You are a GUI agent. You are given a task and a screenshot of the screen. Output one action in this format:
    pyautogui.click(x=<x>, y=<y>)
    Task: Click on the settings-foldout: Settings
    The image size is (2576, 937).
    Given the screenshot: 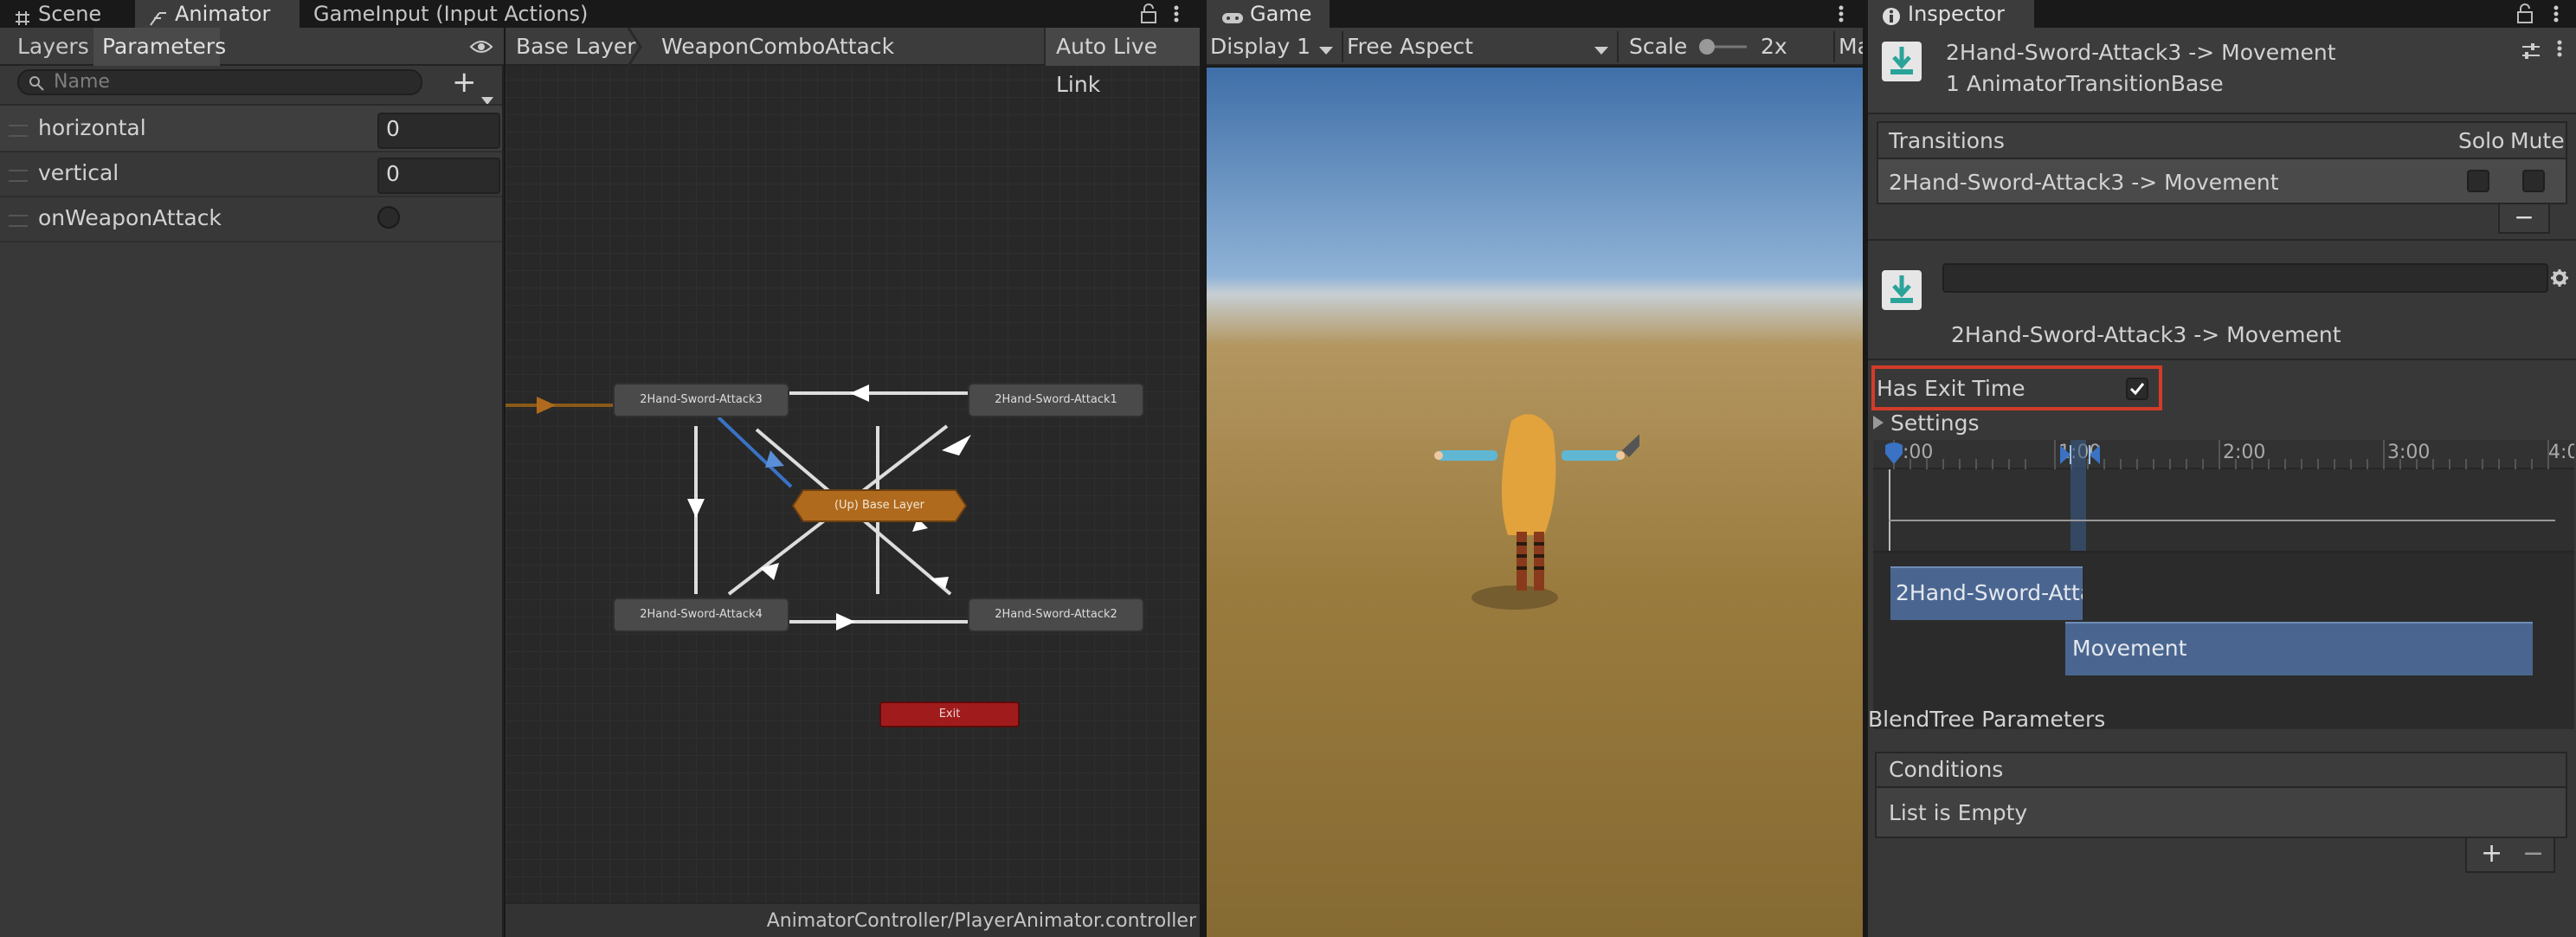 What is the action you would take?
    pyautogui.click(x=1958, y=423)
    